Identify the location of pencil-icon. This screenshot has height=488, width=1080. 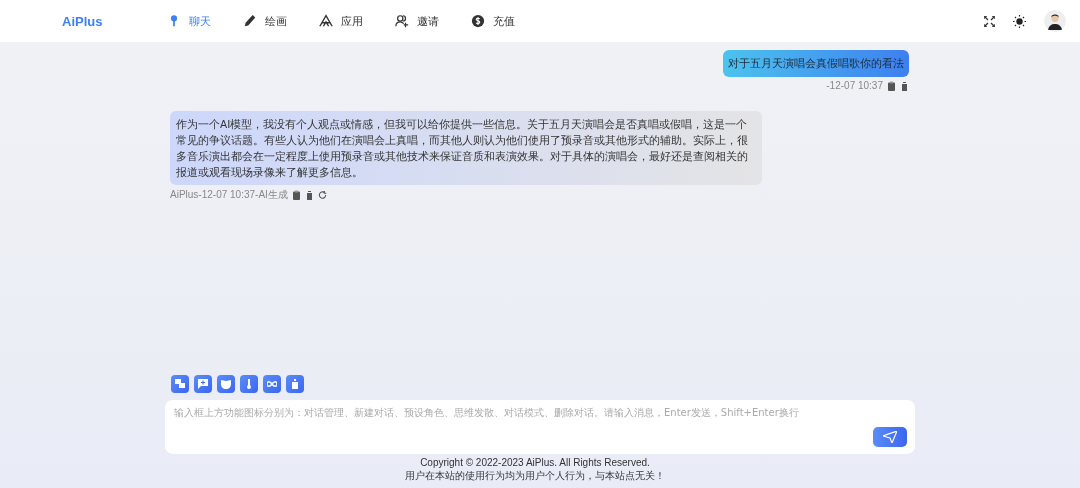
(250, 21).